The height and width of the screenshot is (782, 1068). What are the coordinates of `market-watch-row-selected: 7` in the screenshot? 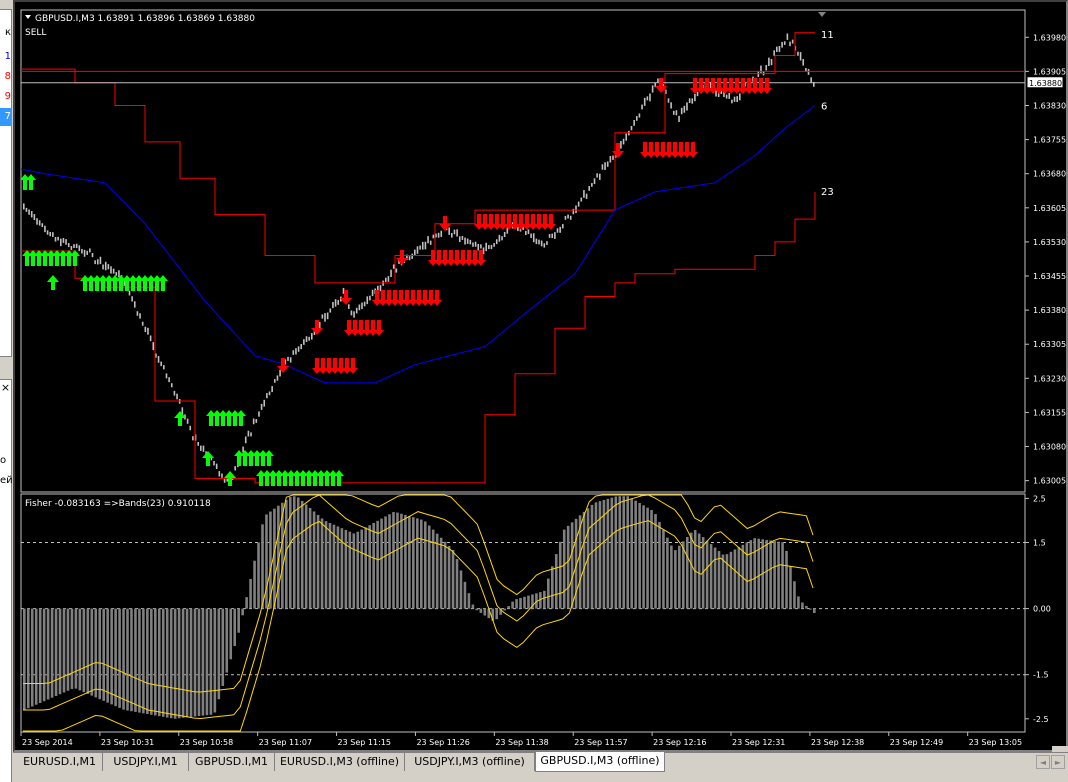 It's located at (6, 117).